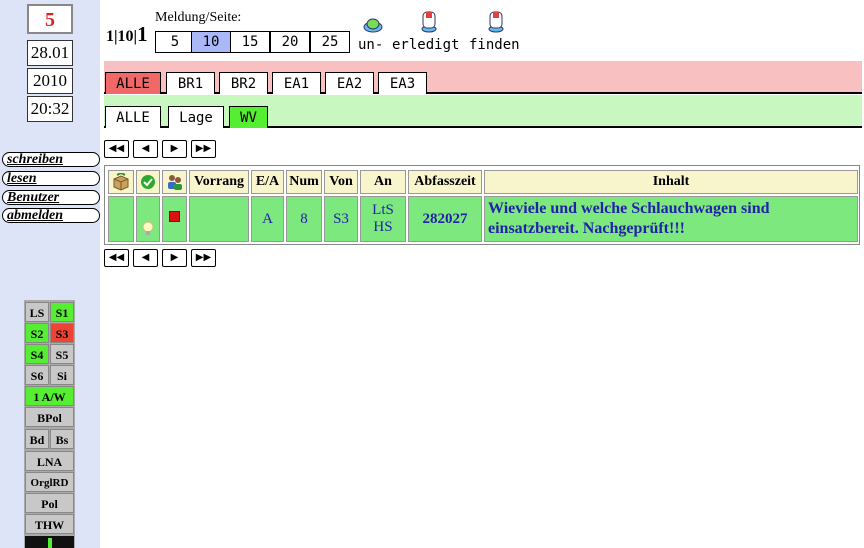  Describe the element at coordinates (445, 219) in the screenshot. I see `row-abfasszeit-cell: 282027` at that location.